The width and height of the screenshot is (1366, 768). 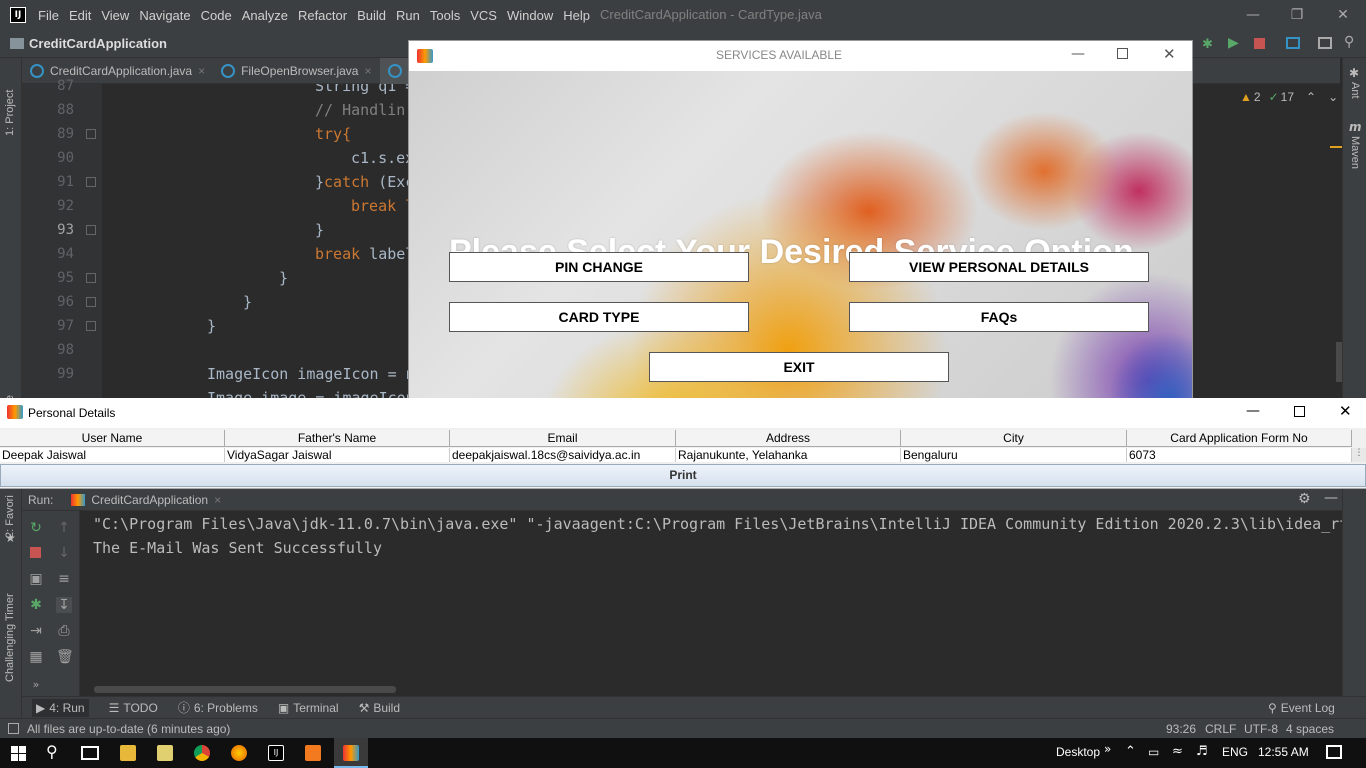 I want to click on table-cell: Bengaluru, so click(x=1014, y=455).